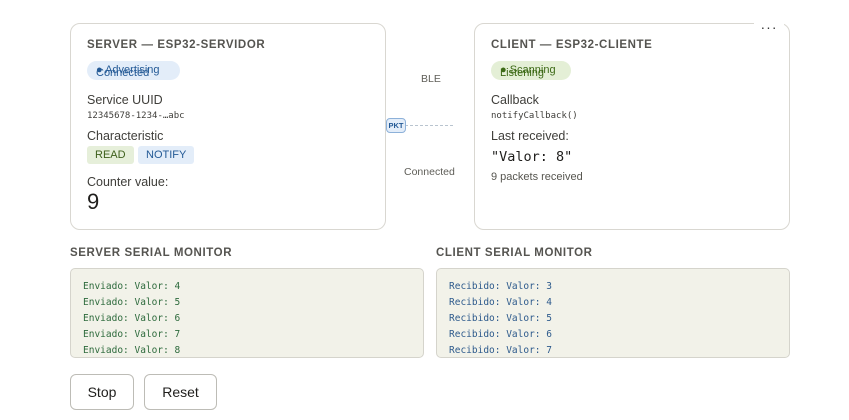  What do you see at coordinates (500, 334) in the screenshot?
I see `log-line: Recibido: Valor: 6` at bounding box center [500, 334].